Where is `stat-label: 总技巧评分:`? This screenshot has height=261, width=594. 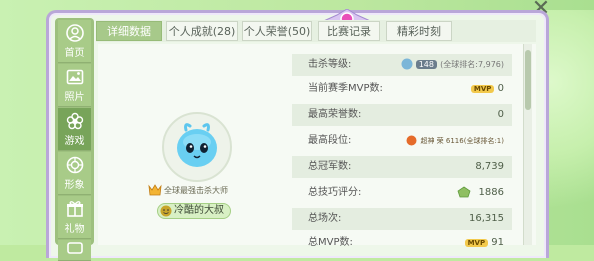
stat-label: 总技巧评分: is located at coordinates (335, 192).